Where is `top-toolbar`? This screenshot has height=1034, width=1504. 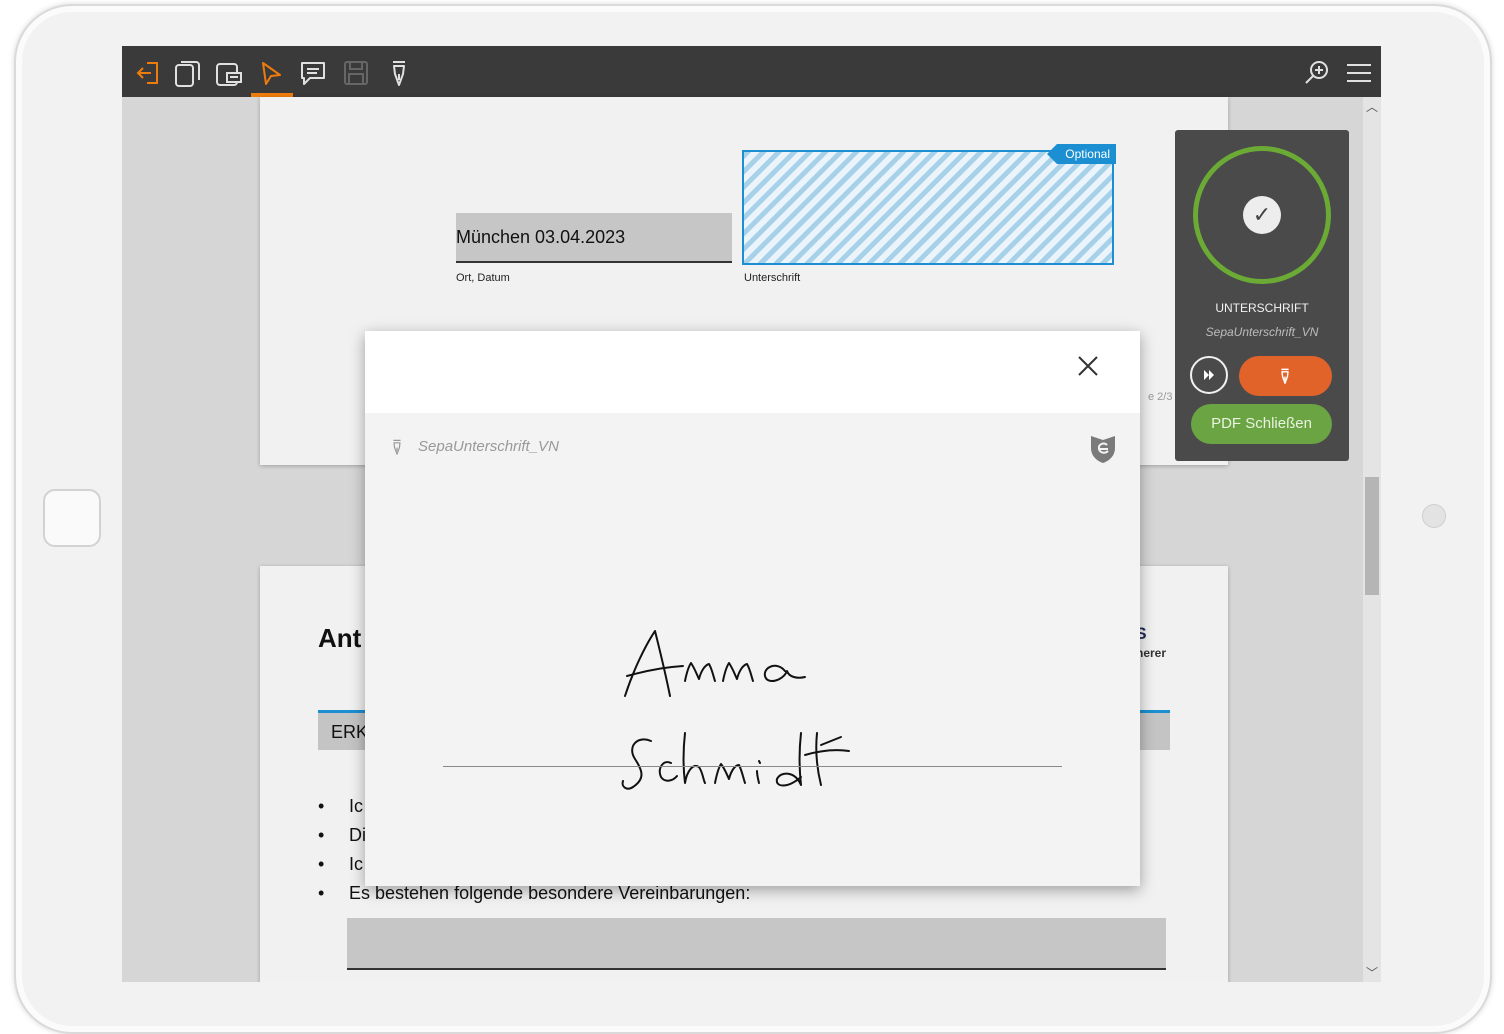 top-toolbar is located at coordinates (751, 71).